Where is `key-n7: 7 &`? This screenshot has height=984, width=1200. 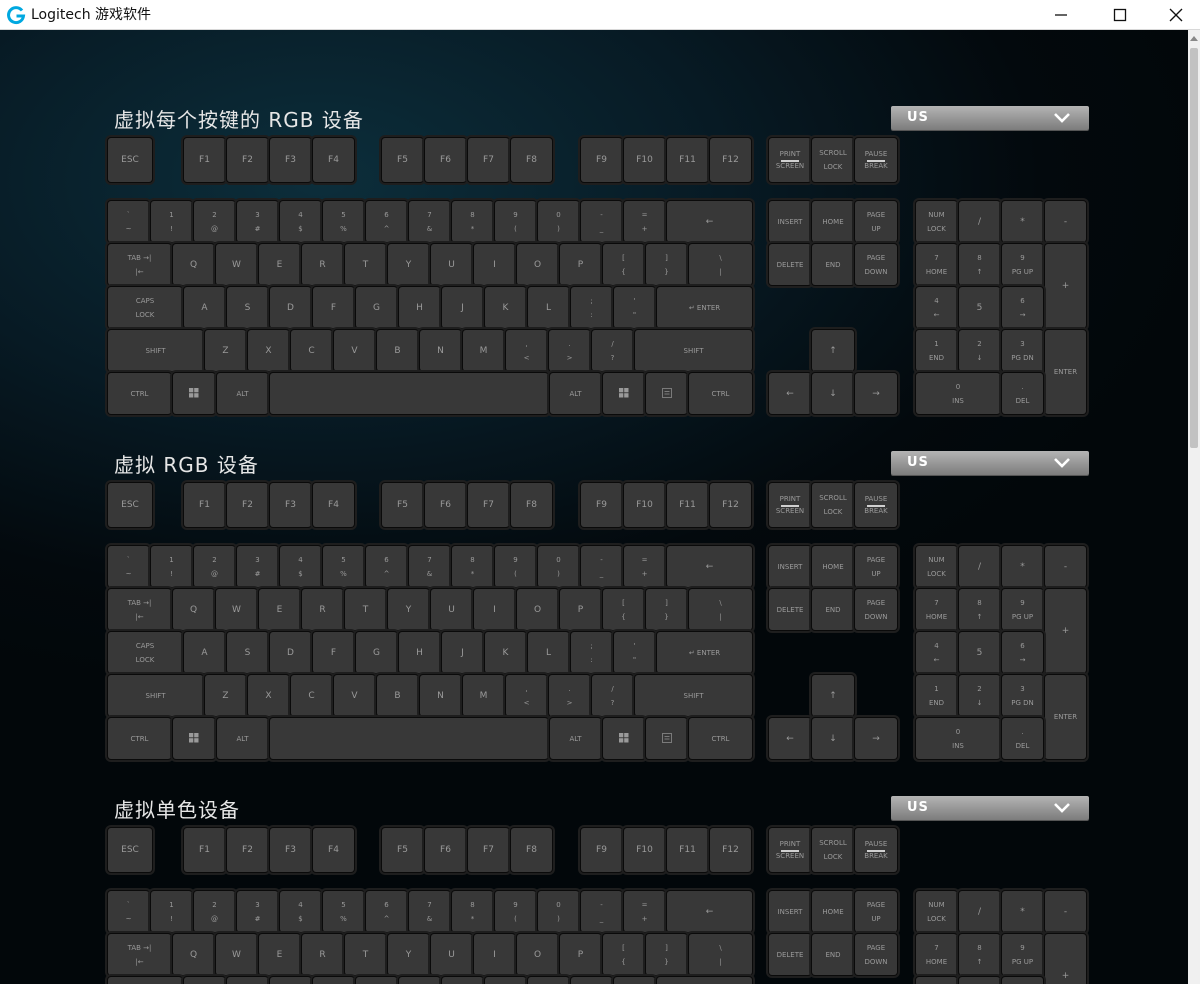
key-n7: 7 & is located at coordinates (429, 221).